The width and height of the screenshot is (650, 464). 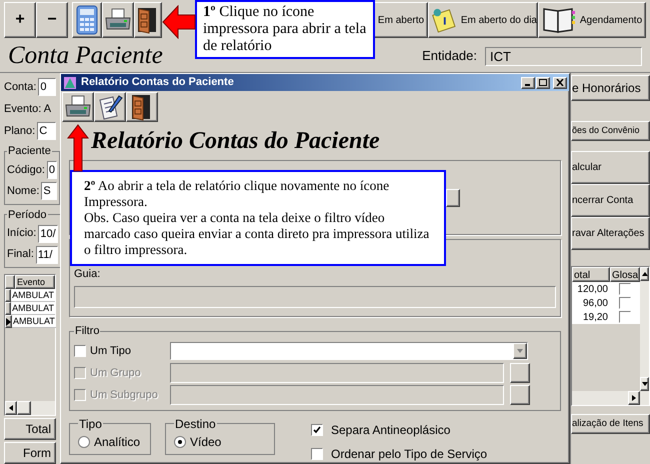 What do you see at coordinates (610, 88) in the screenshot?
I see `side-button: e Honorários` at bounding box center [610, 88].